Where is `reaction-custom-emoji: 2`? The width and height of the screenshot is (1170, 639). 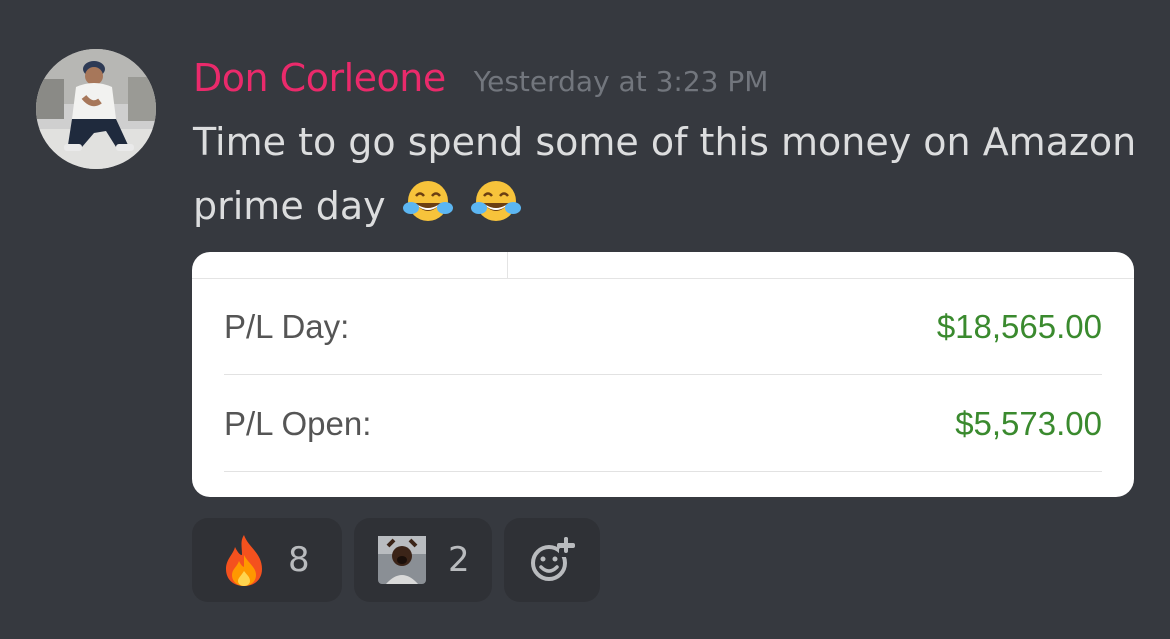 reaction-custom-emoji: 2 is located at coordinates (423, 560).